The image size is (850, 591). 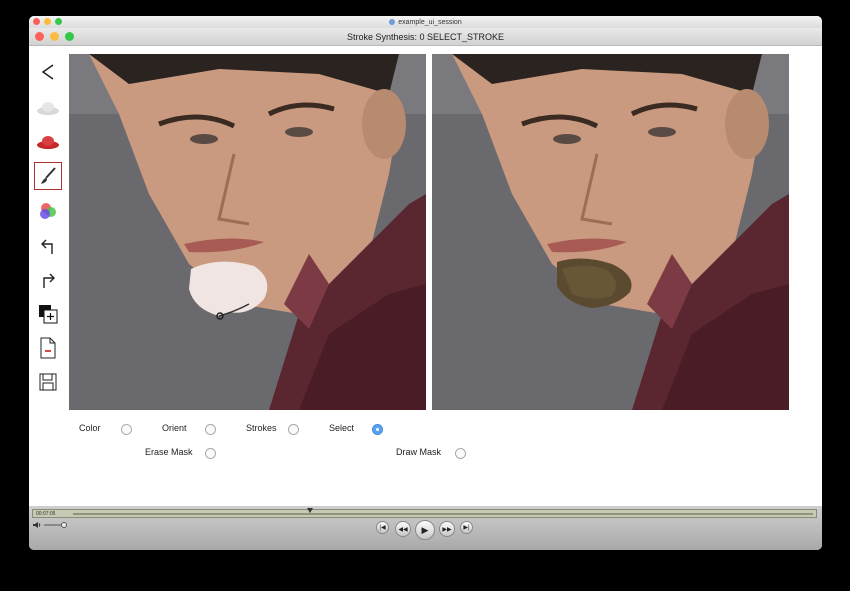 I want to click on color-tool, so click(x=48, y=211).